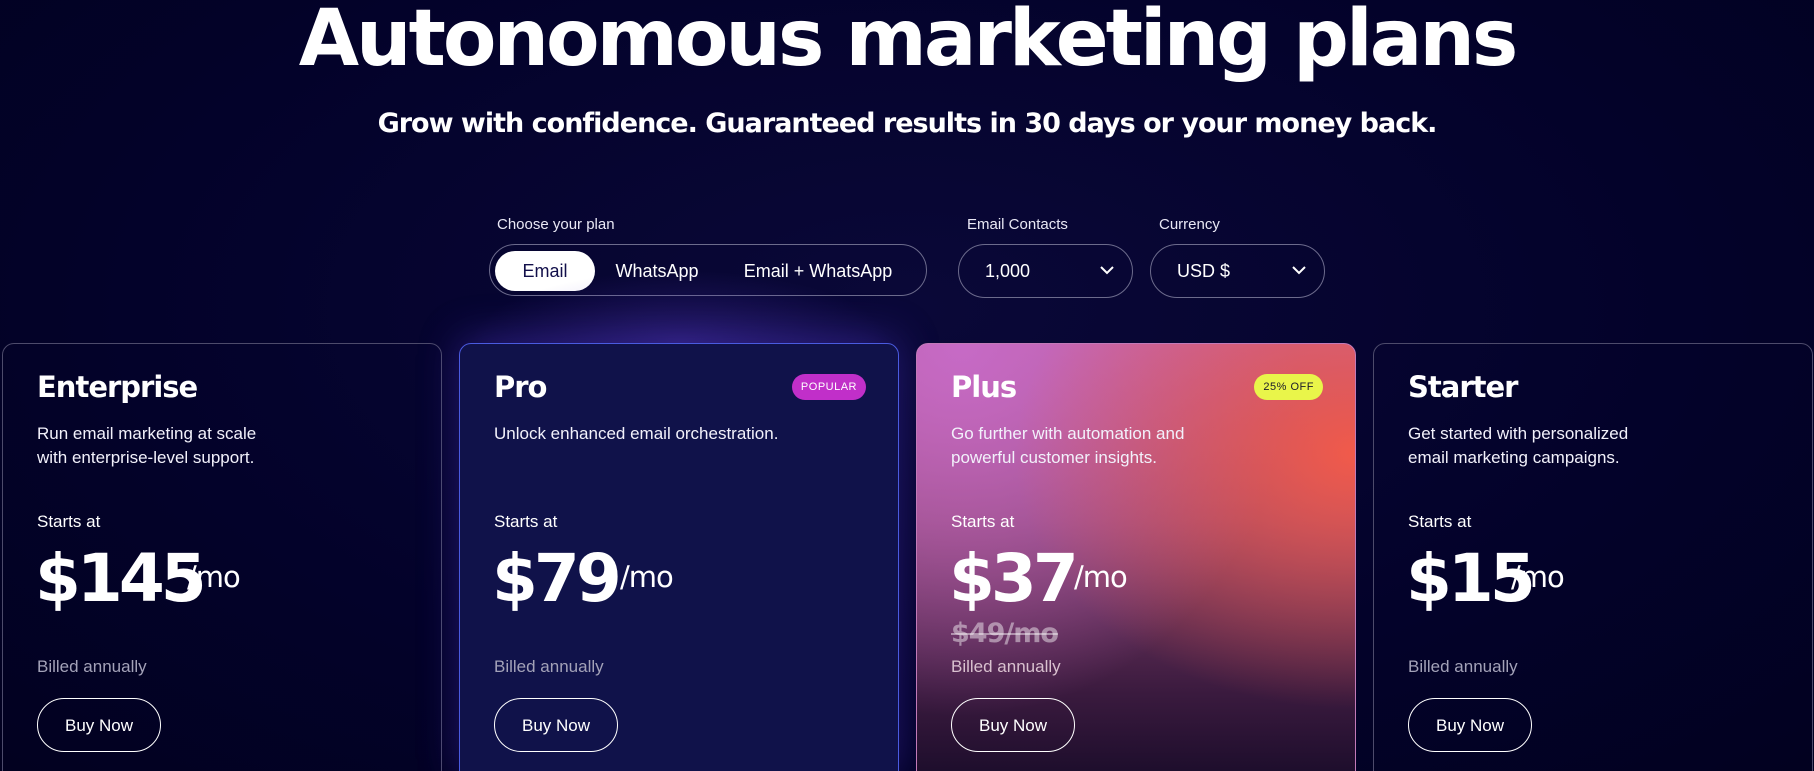 This screenshot has width=1814, height=771. Describe the element at coordinates (1017, 224) in the screenshot. I see `contacts-label: Email Contacts` at that location.